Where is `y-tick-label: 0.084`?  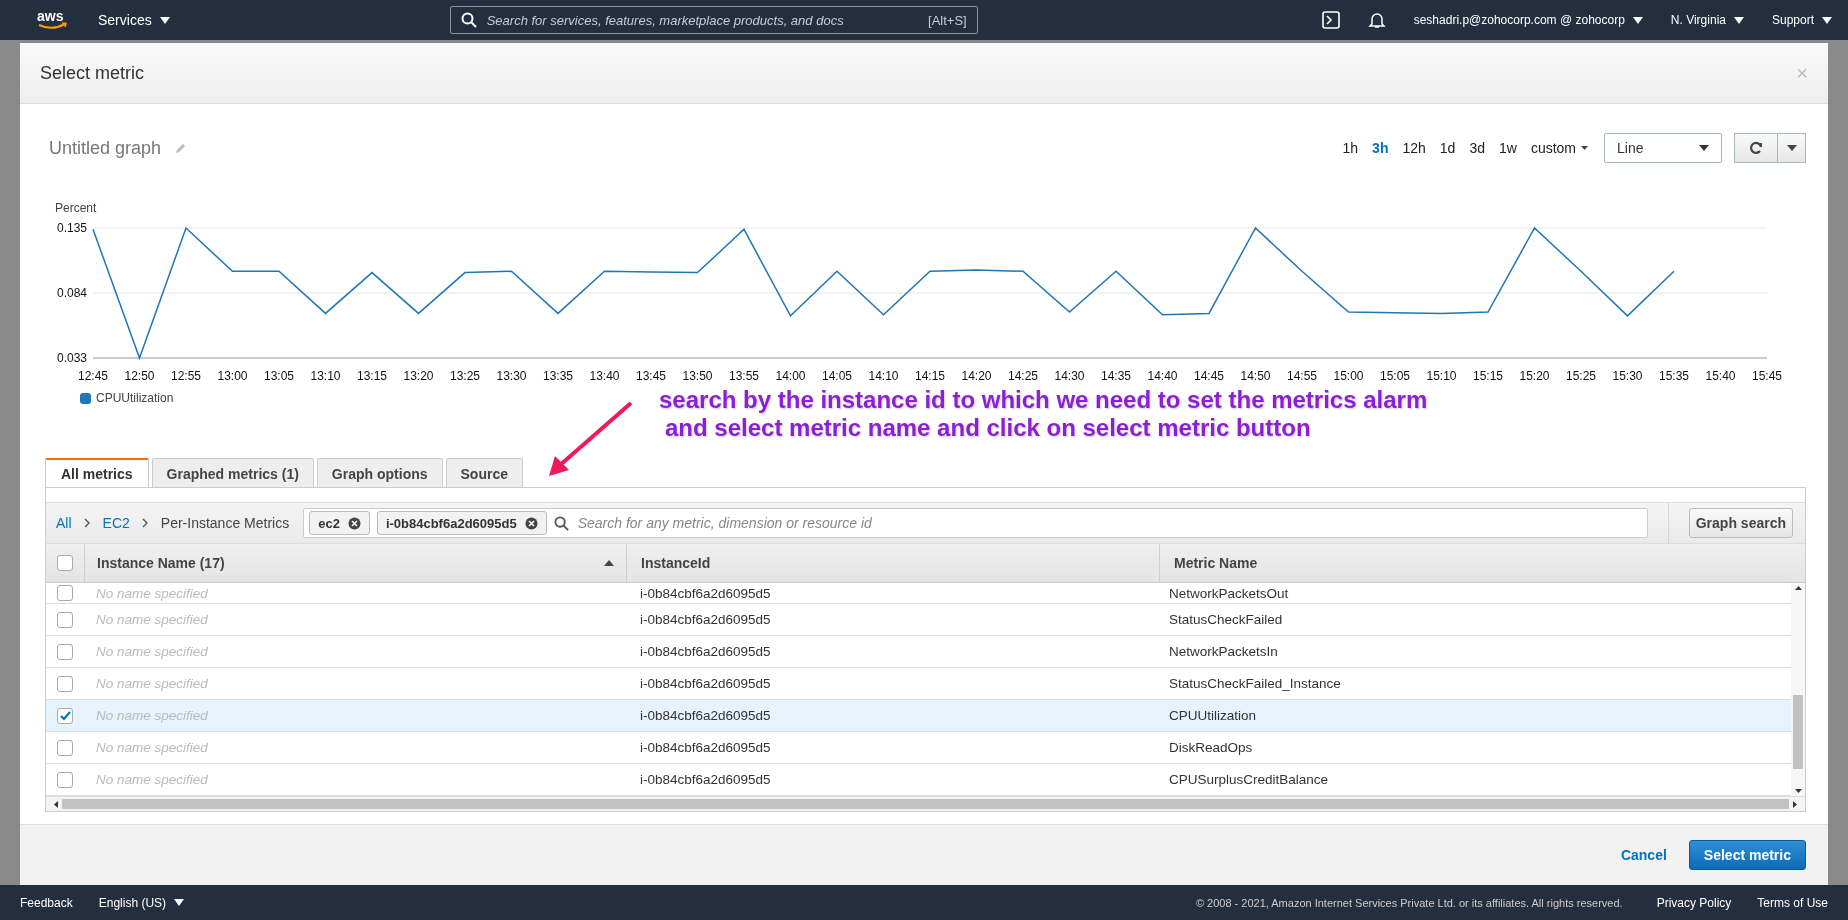
y-tick-label: 0.084 is located at coordinates (71, 293).